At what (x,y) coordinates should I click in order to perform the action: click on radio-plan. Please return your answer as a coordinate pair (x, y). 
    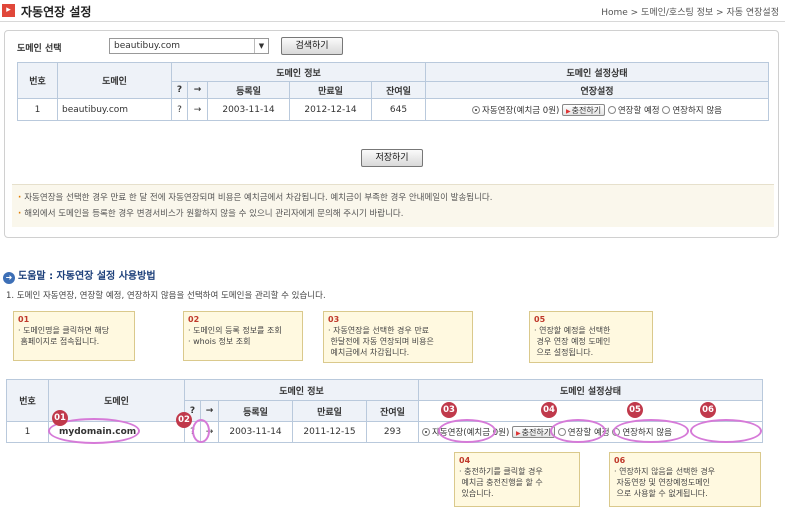
    Looking at the image, I should click on (611, 109).